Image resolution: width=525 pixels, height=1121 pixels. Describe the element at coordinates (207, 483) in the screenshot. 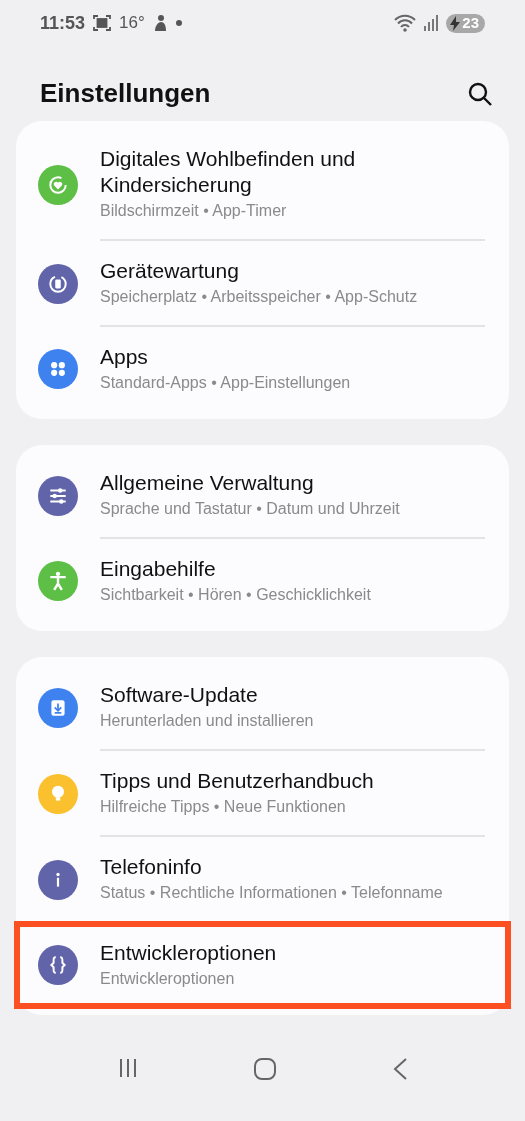

I see `item-title: Allgemeine Verwaltung` at that location.